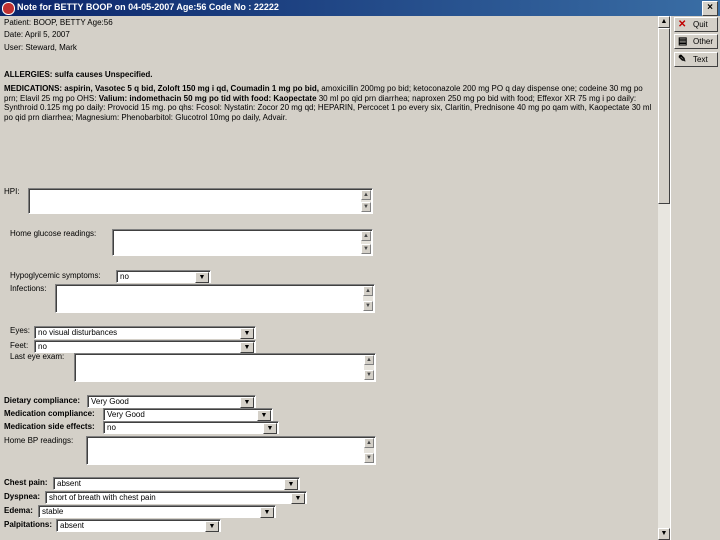  I want to click on quit-button: ✕ Quit, so click(696, 24).